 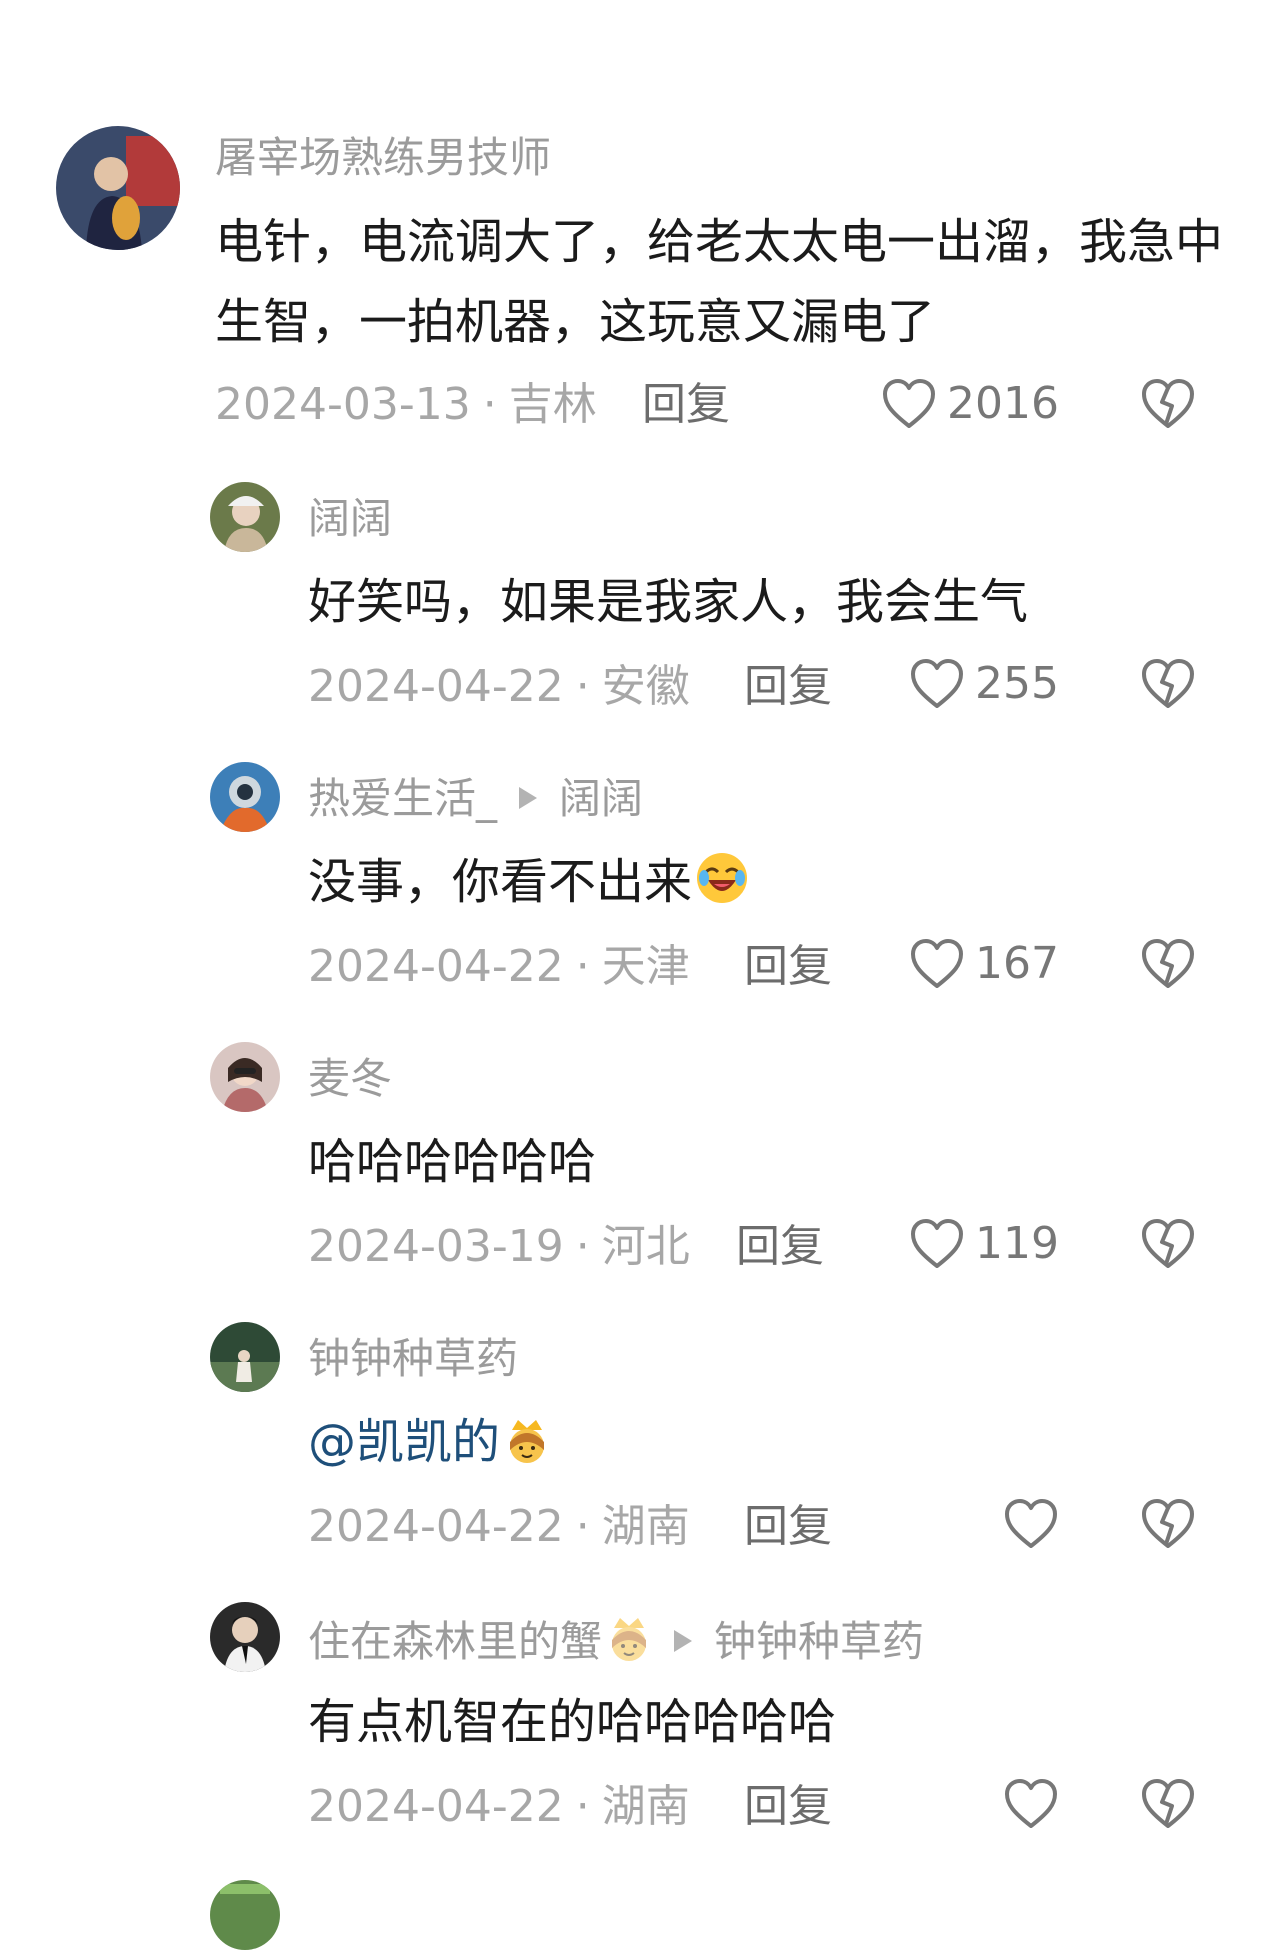 I want to click on comment-location: 天津, so click(x=645, y=966).